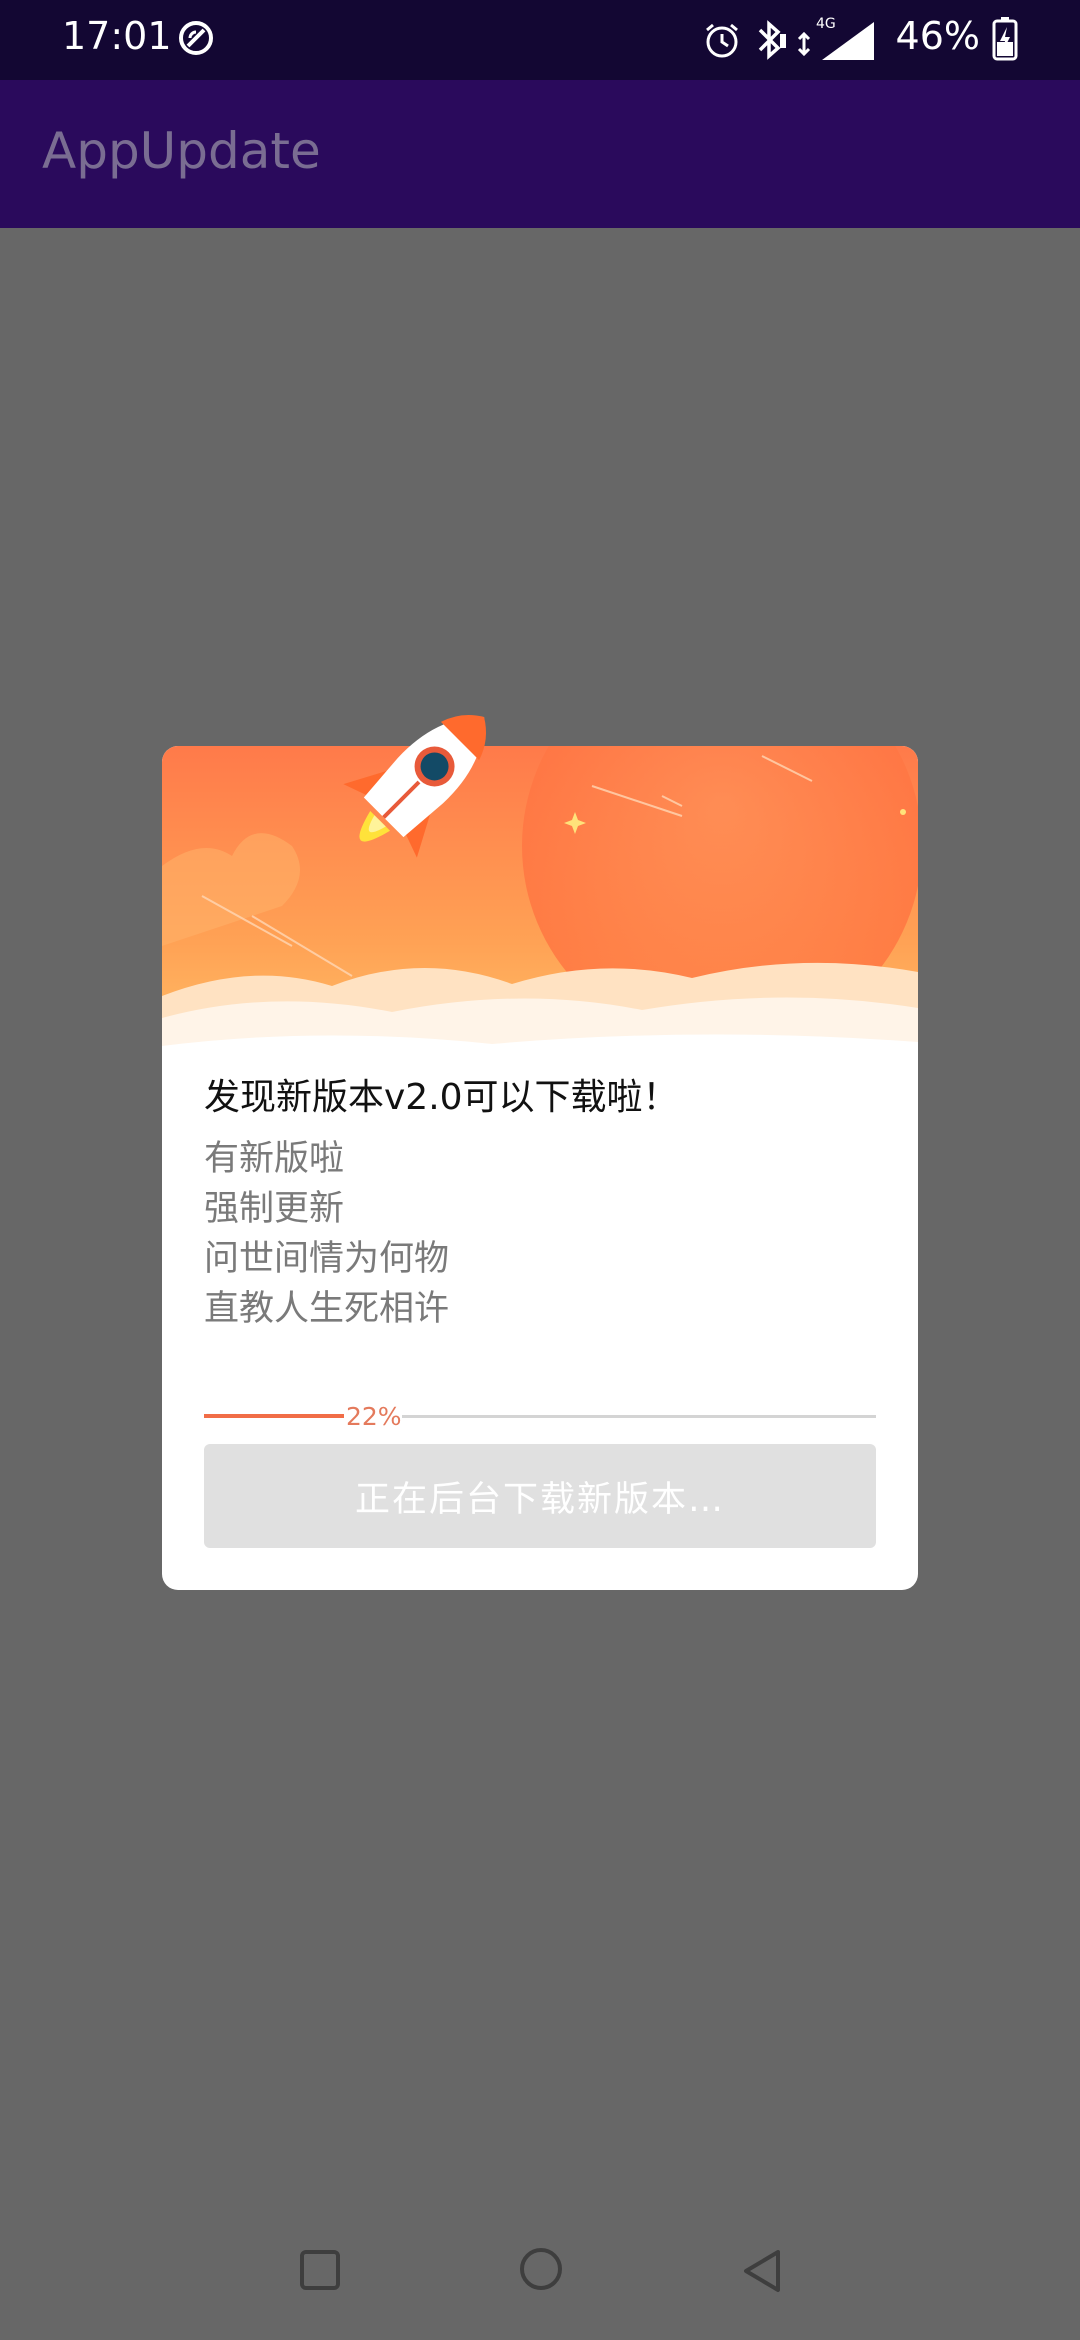 This screenshot has width=1080, height=2340. Describe the element at coordinates (540, 910) in the screenshot. I see `dialog-header-illustration` at that location.